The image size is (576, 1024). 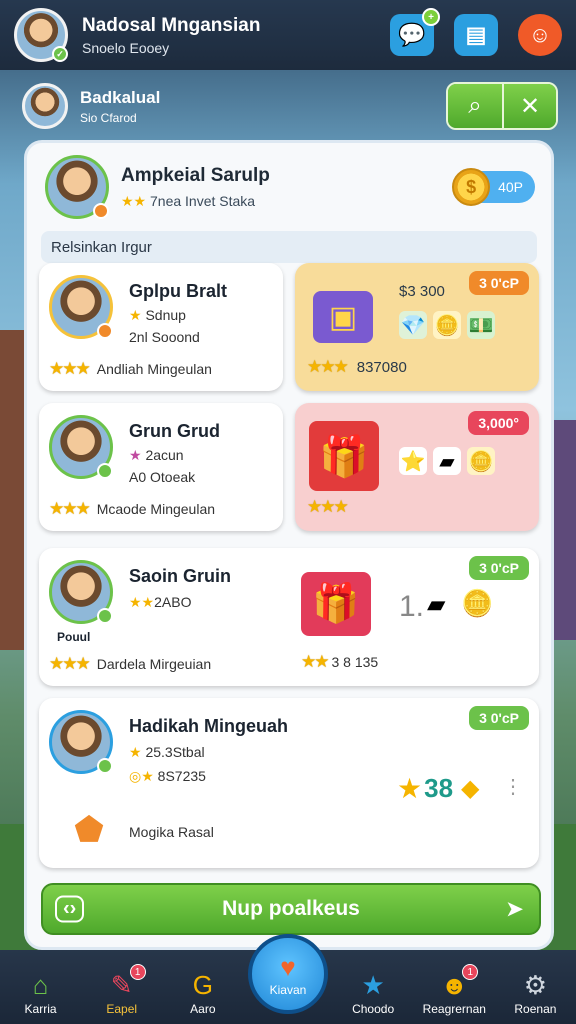 I want to click on sub-header-subtitle: Sio Cfarod, so click(x=108, y=117).